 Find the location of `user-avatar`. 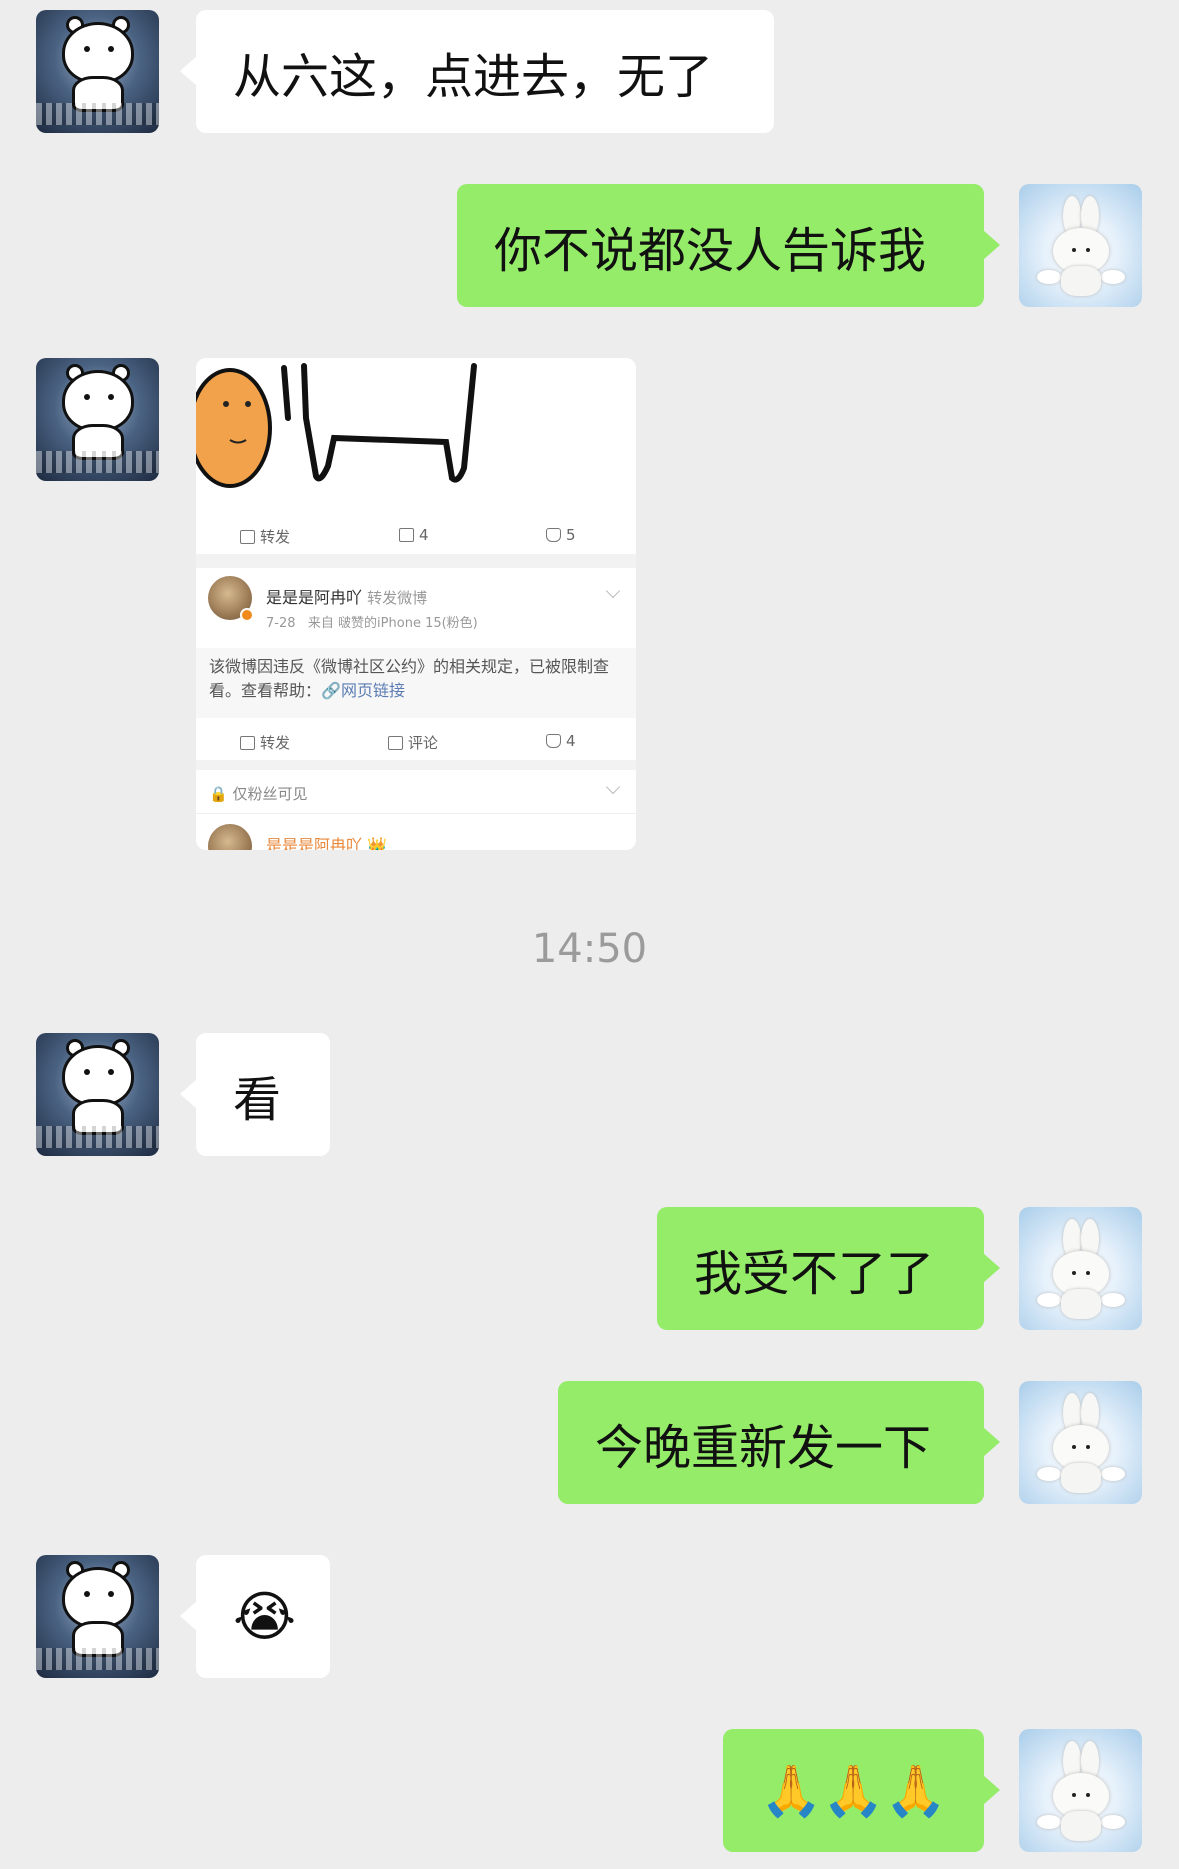

user-avatar is located at coordinates (230, 837).